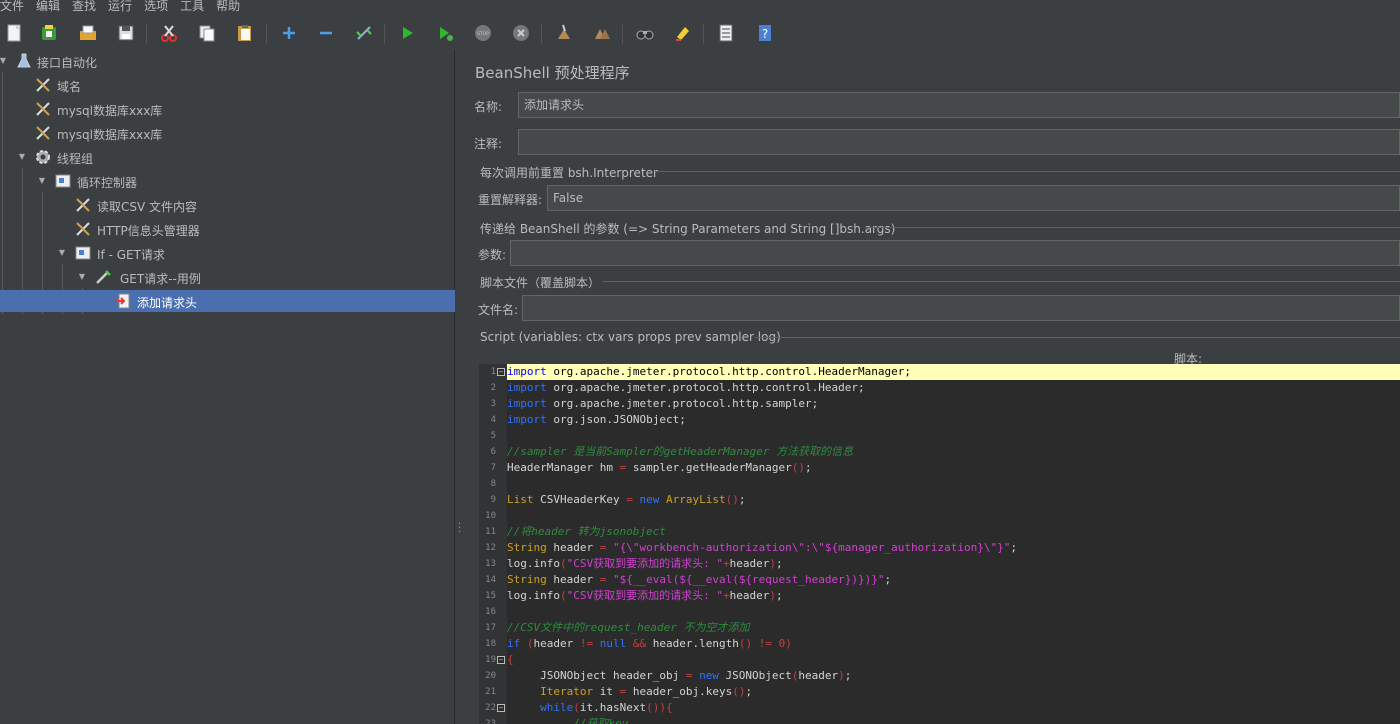  Describe the element at coordinates (939, 516) in the screenshot. I see `code-line: 10` at that location.